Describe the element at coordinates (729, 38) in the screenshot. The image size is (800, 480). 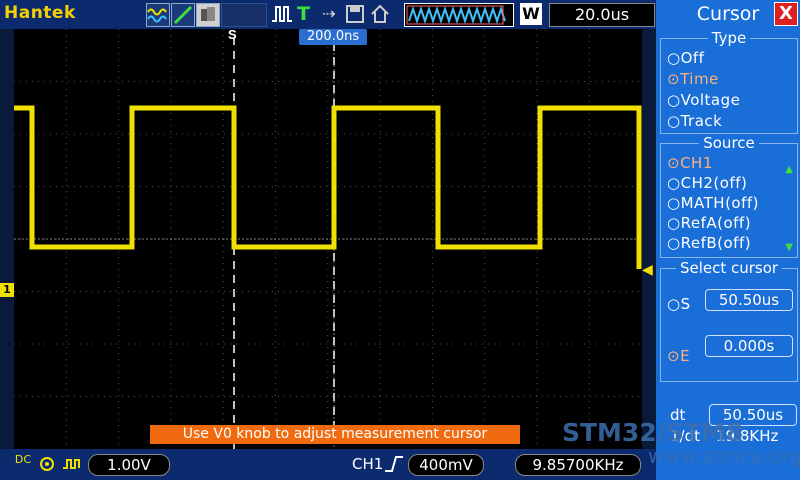
I see `type-title: Type` at that location.